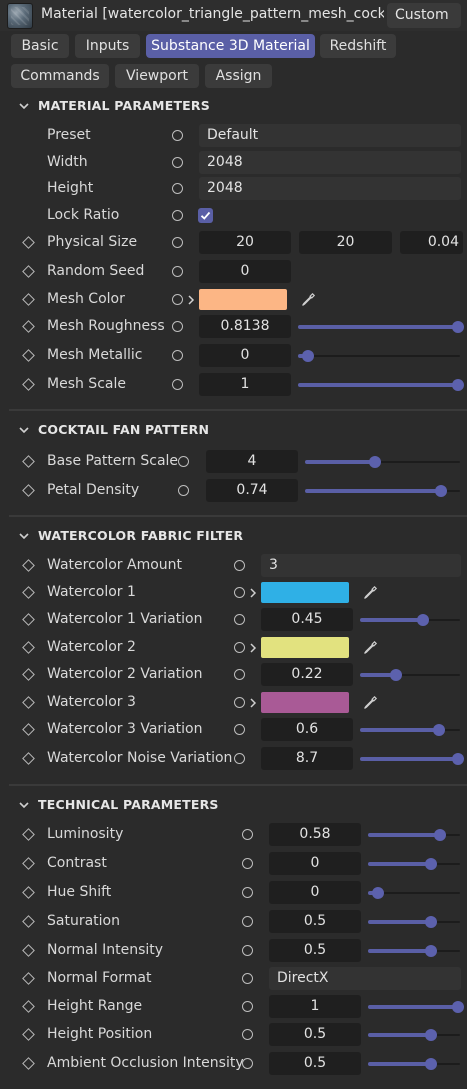 This screenshot has width=467, height=1089. What do you see at coordinates (60, 76) in the screenshot?
I see `tab-commands: Commands` at bounding box center [60, 76].